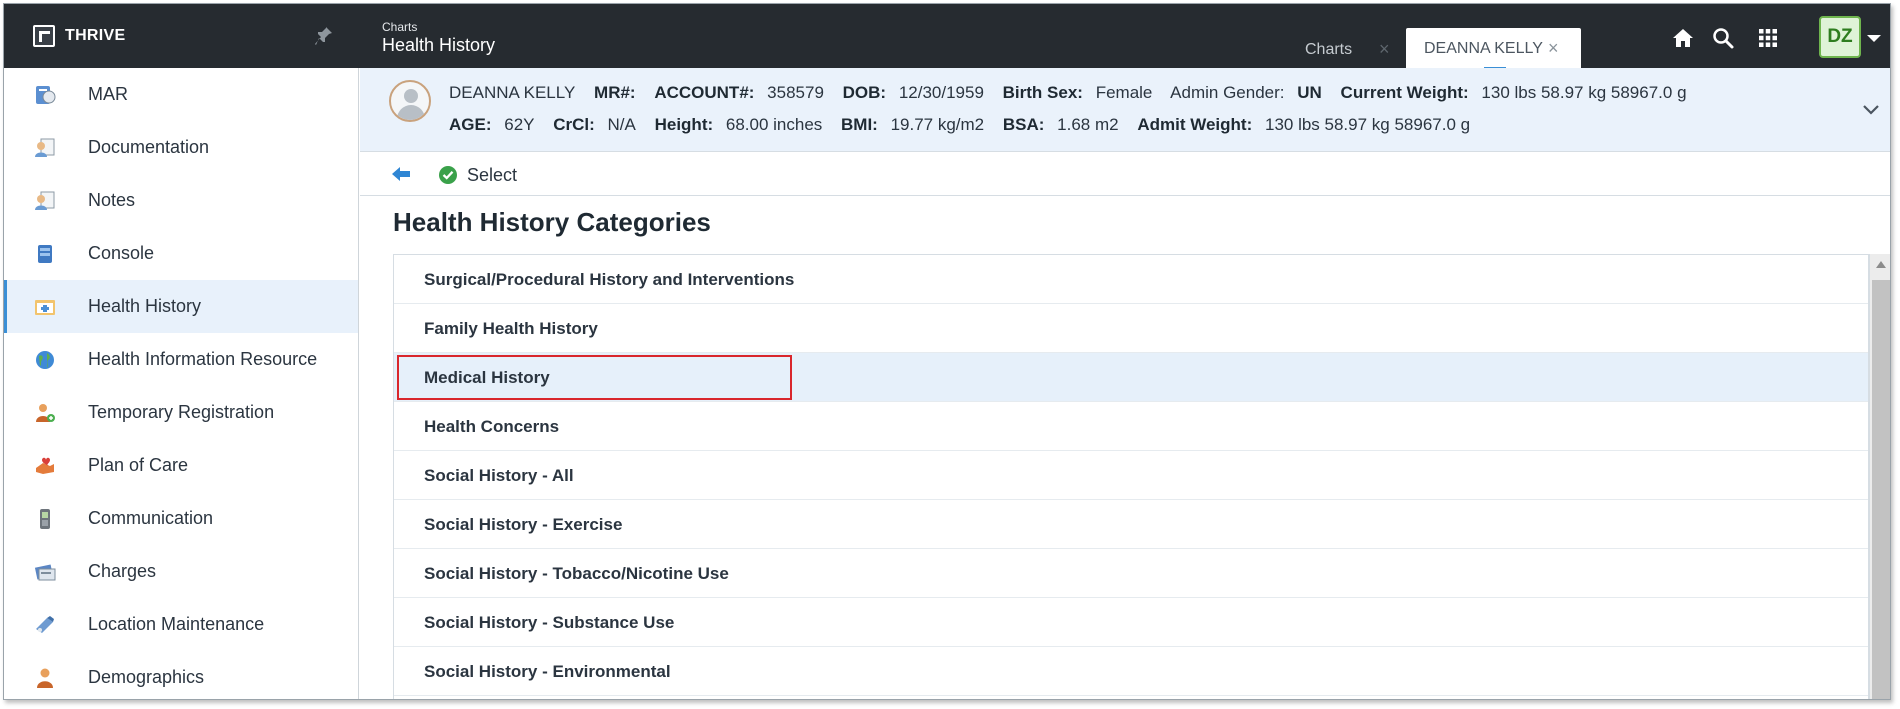  Describe the element at coordinates (1881, 264) in the screenshot. I see `scroll-up-icon` at that location.